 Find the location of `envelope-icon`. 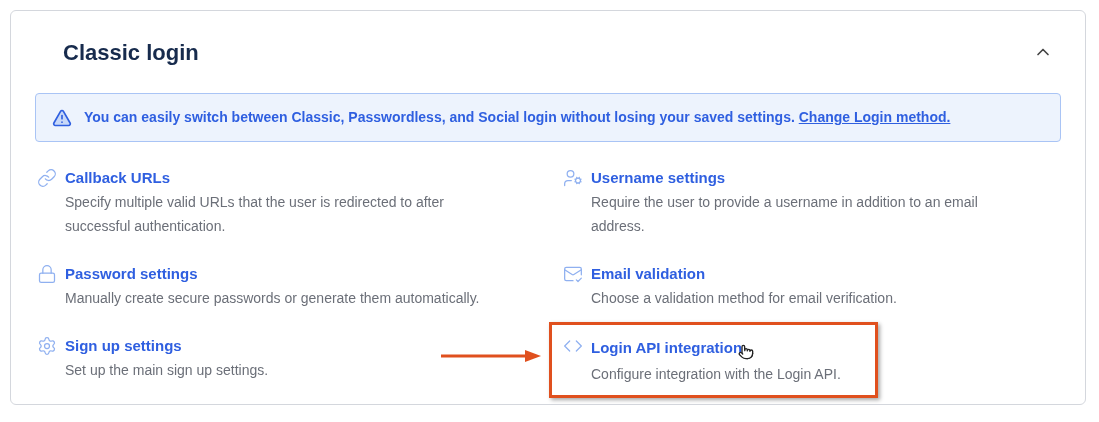

envelope-icon is located at coordinates (573, 274).